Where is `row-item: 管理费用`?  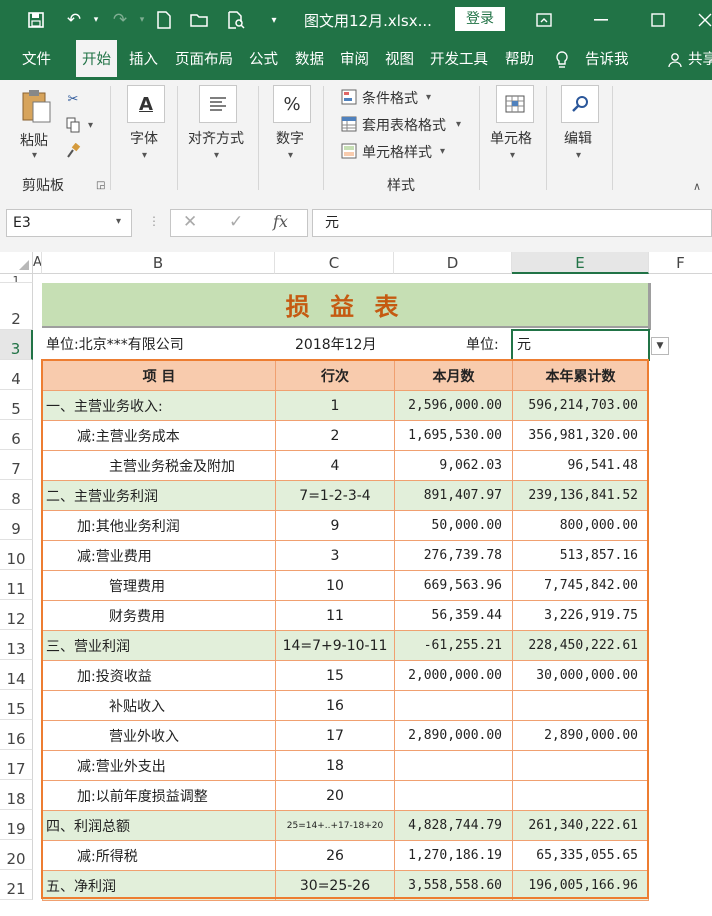
row-item: 管理费用 is located at coordinates (159, 585).